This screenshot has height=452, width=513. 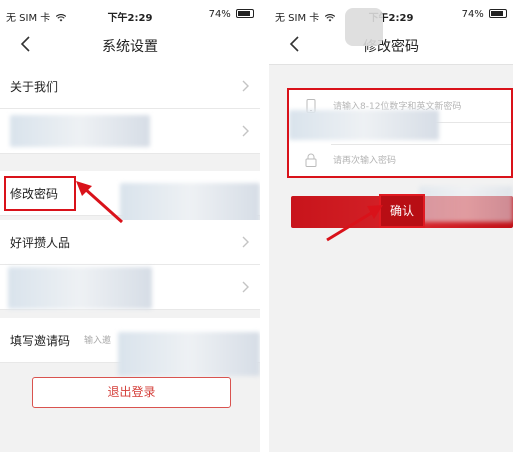 I want to click on settings-row-label: 关于我们, so click(x=34, y=87).